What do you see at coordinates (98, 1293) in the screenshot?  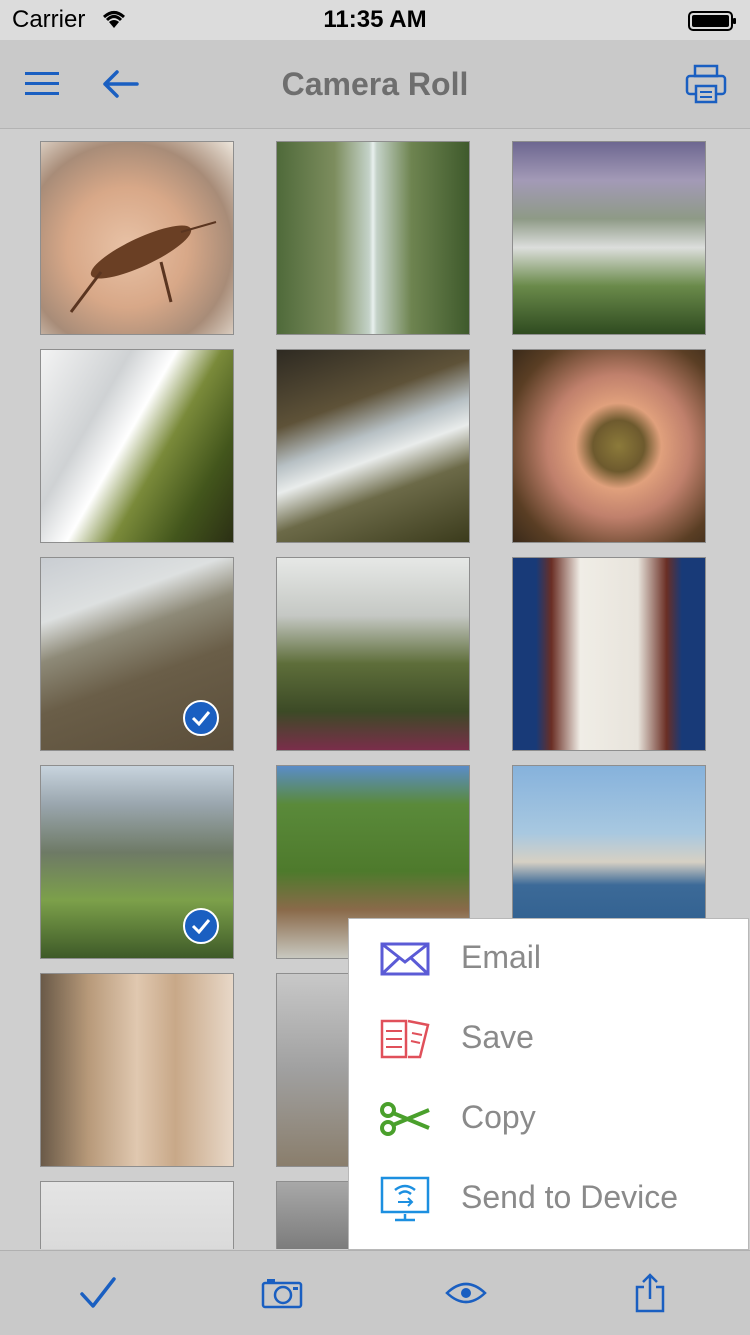 I see `checkmark-icon` at bounding box center [98, 1293].